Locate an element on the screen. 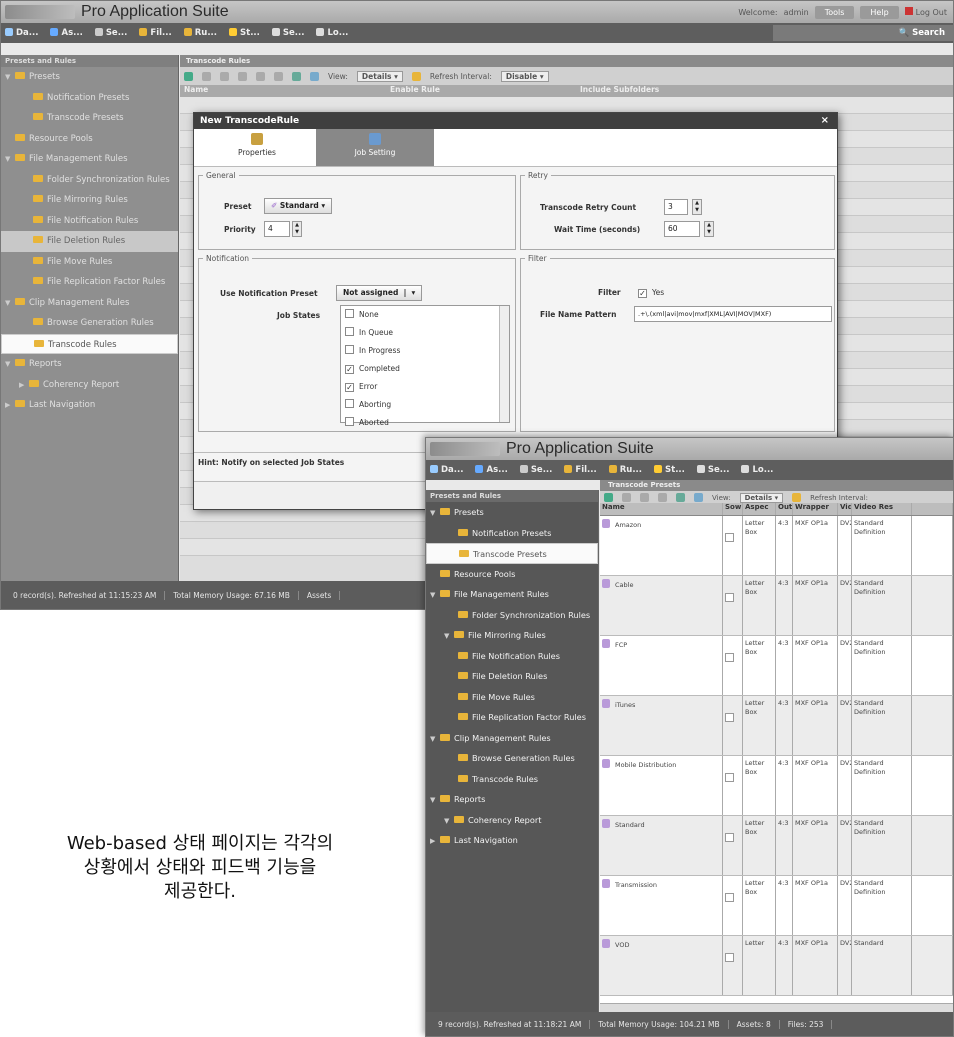 This screenshot has height=1037, width=954. sidebar-item-coherency-report: ▶ Coherency Report is located at coordinates (89, 385).